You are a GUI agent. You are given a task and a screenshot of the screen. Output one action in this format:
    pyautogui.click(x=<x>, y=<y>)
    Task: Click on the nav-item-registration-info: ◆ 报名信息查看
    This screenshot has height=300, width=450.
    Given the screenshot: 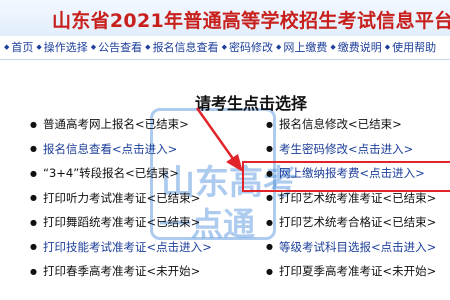 What is the action you would take?
    pyautogui.click(x=181, y=47)
    